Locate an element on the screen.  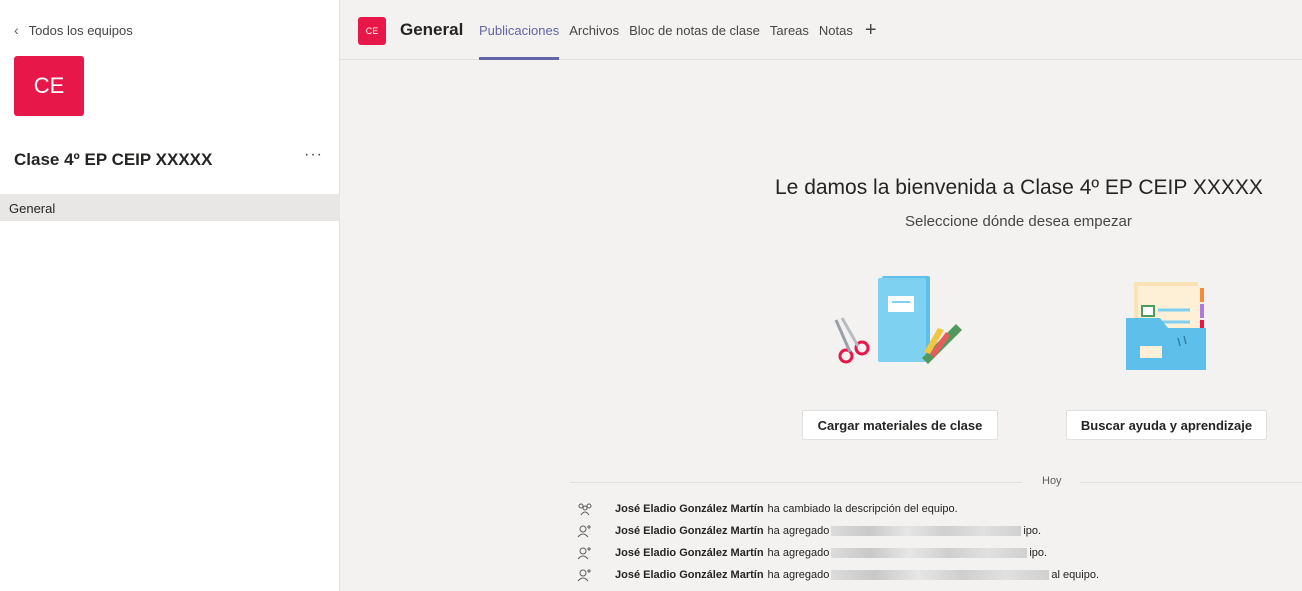
more-options-button: ··· is located at coordinates (313, 155).